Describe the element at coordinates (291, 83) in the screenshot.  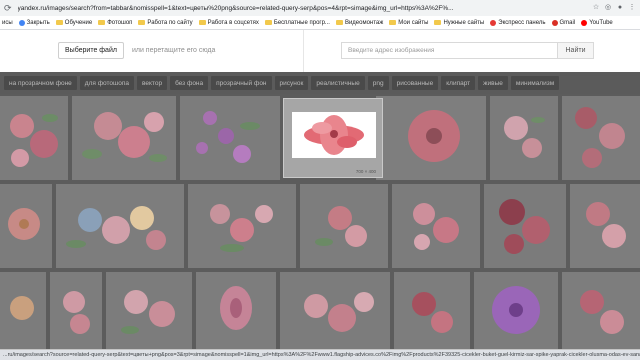
I see `tag-item: рисунок` at that location.